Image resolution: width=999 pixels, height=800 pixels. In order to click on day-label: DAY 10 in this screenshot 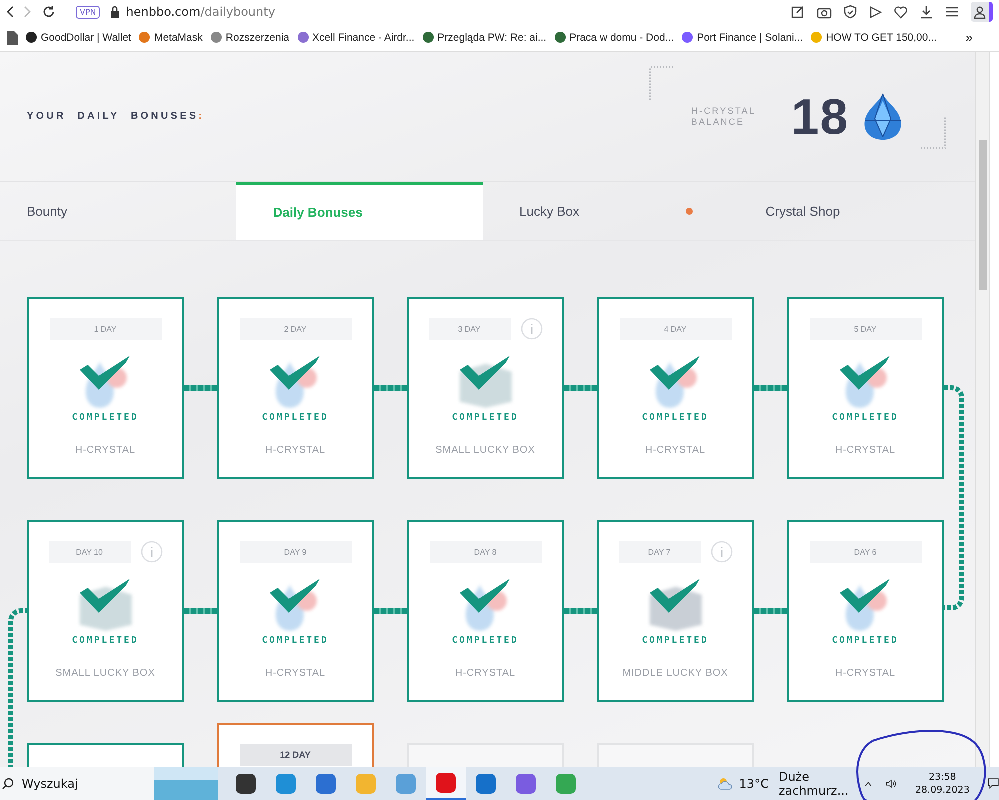, I will do `click(89, 552)`.